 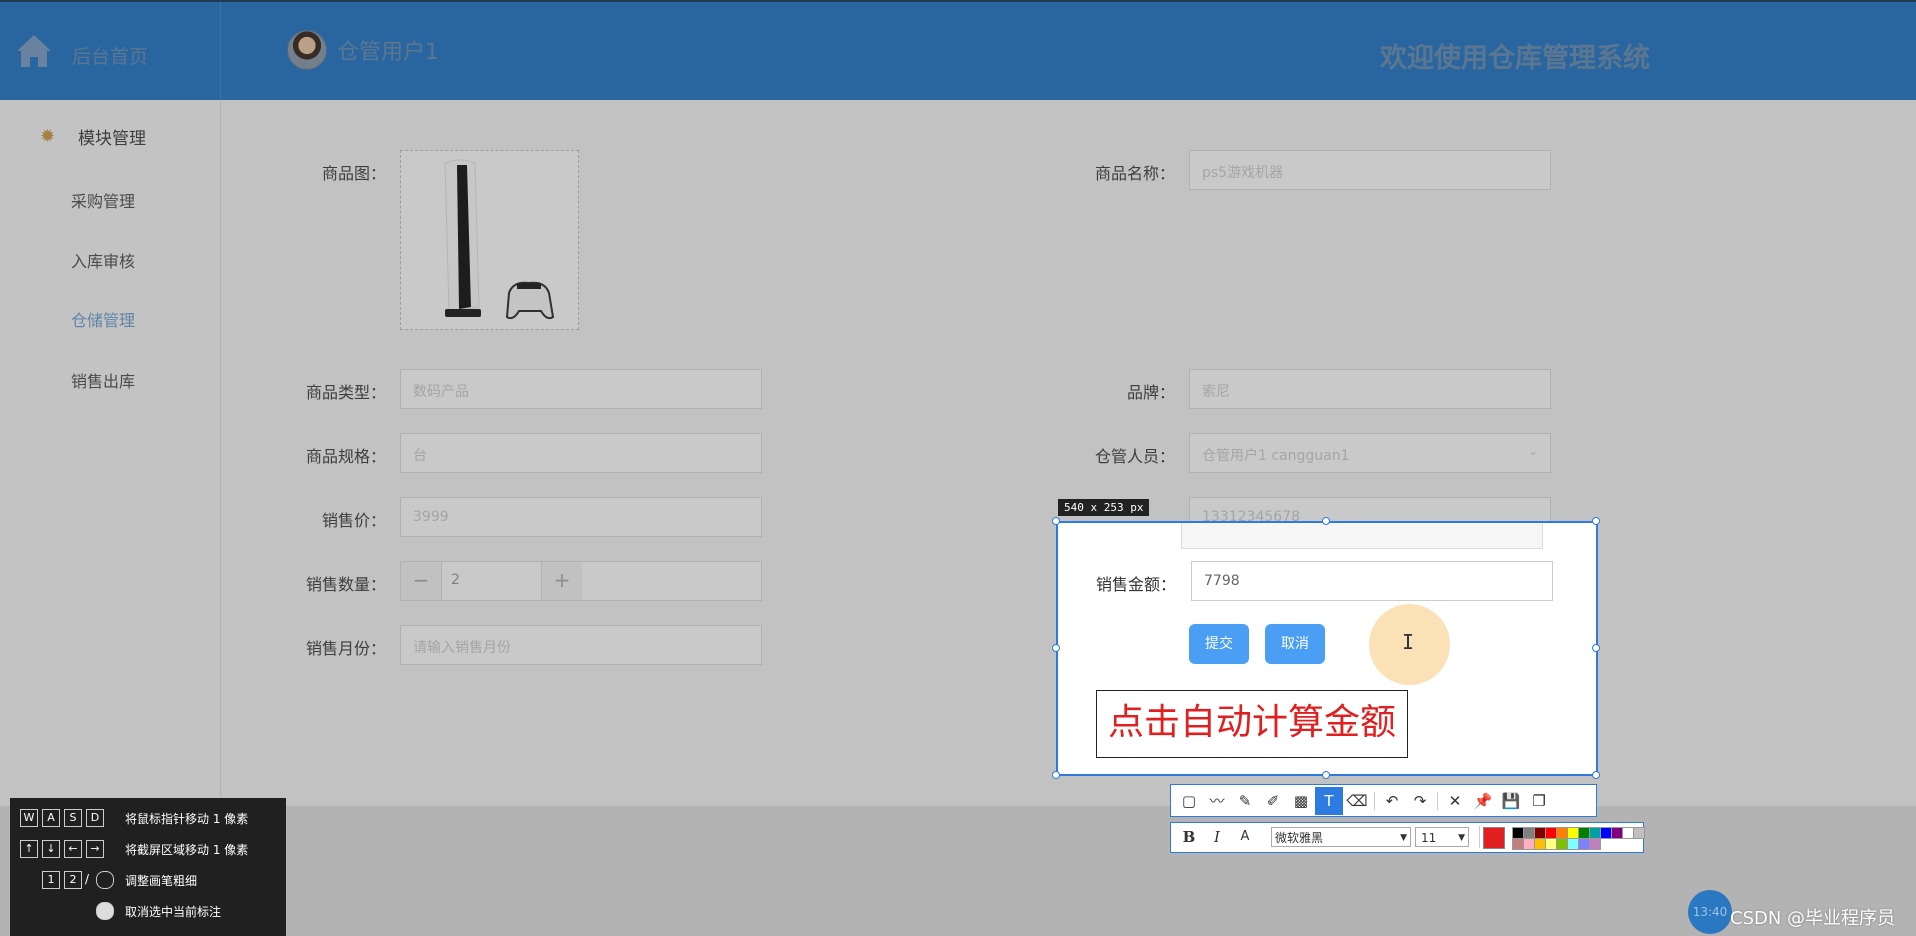 What do you see at coordinates (1056, 648) in the screenshot?
I see `resize-handle-w` at bounding box center [1056, 648].